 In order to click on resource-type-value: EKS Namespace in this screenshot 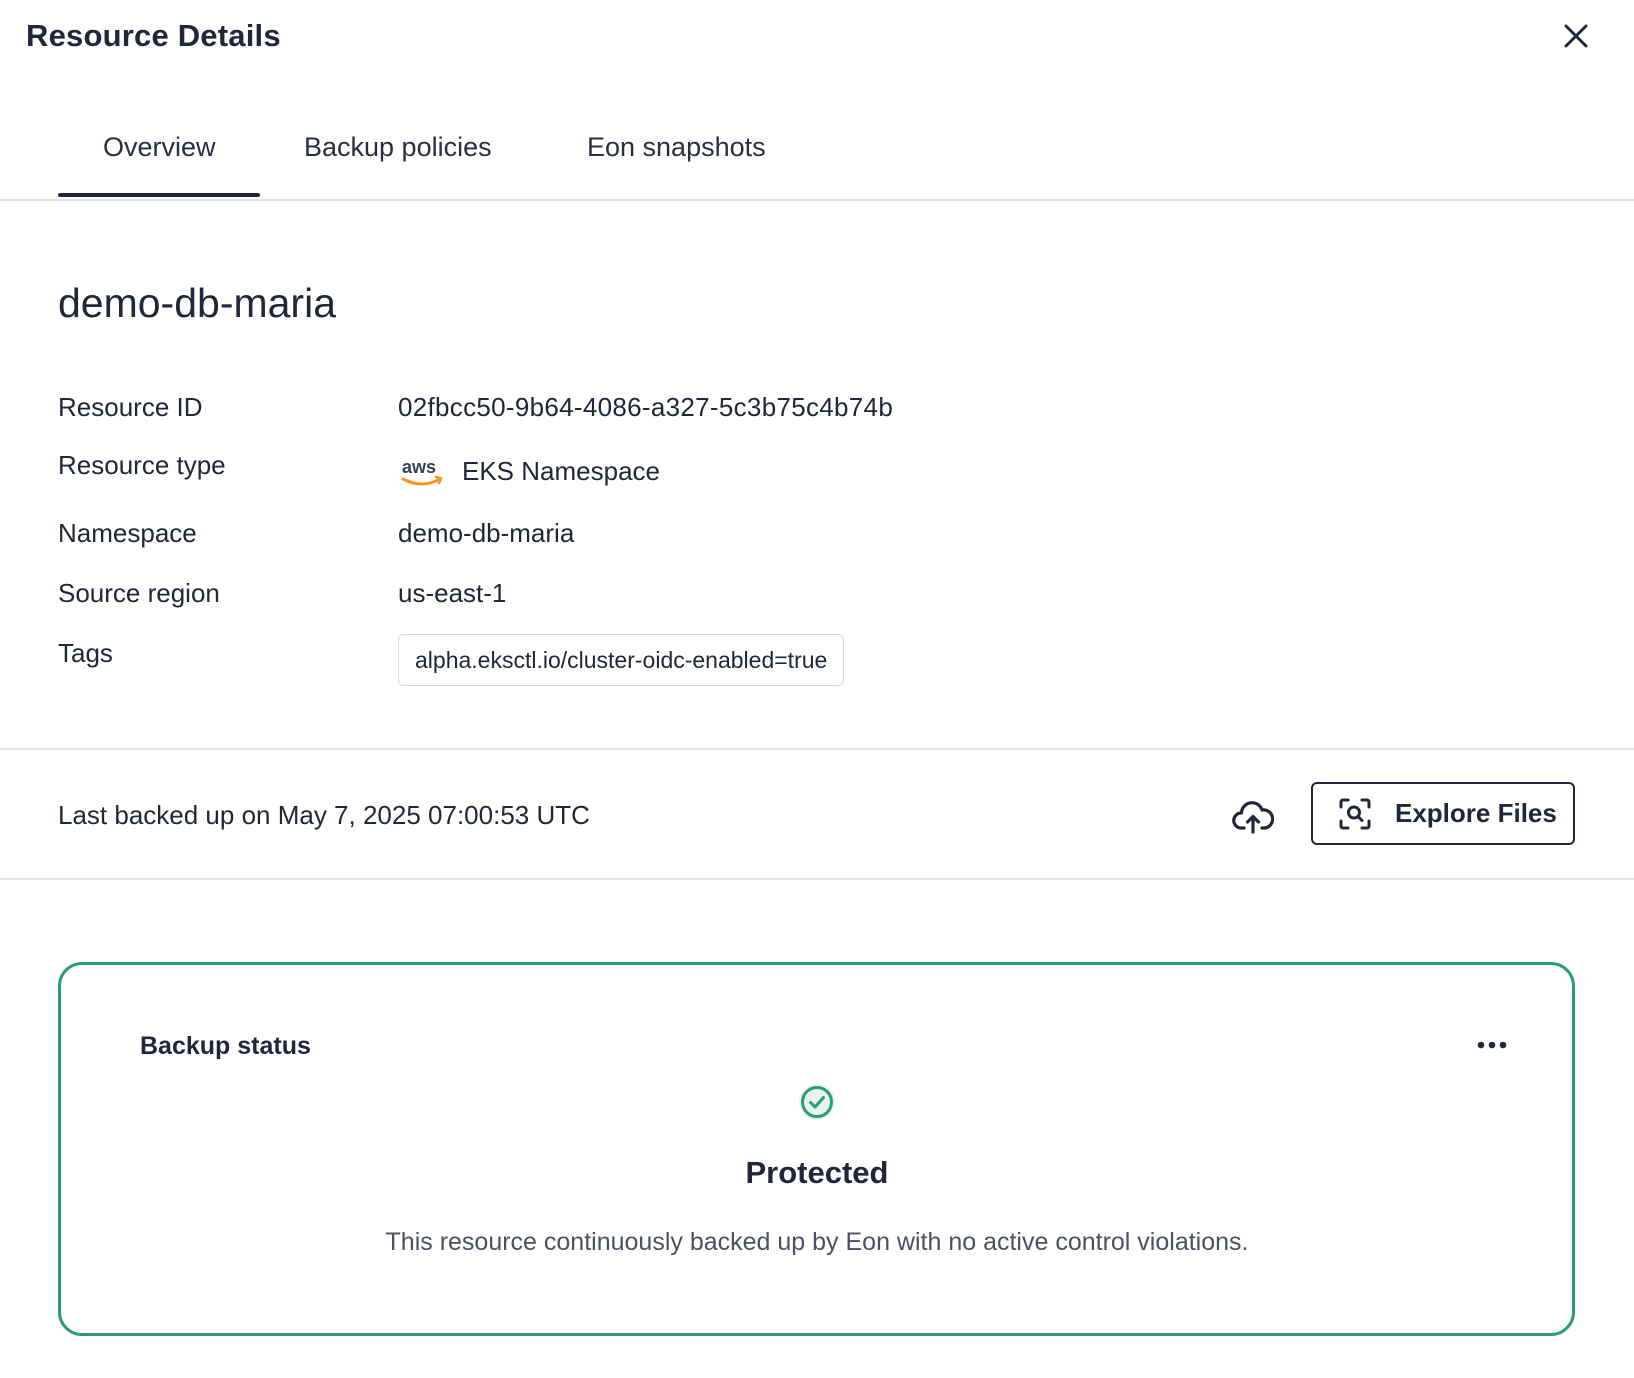, I will do `click(561, 471)`.